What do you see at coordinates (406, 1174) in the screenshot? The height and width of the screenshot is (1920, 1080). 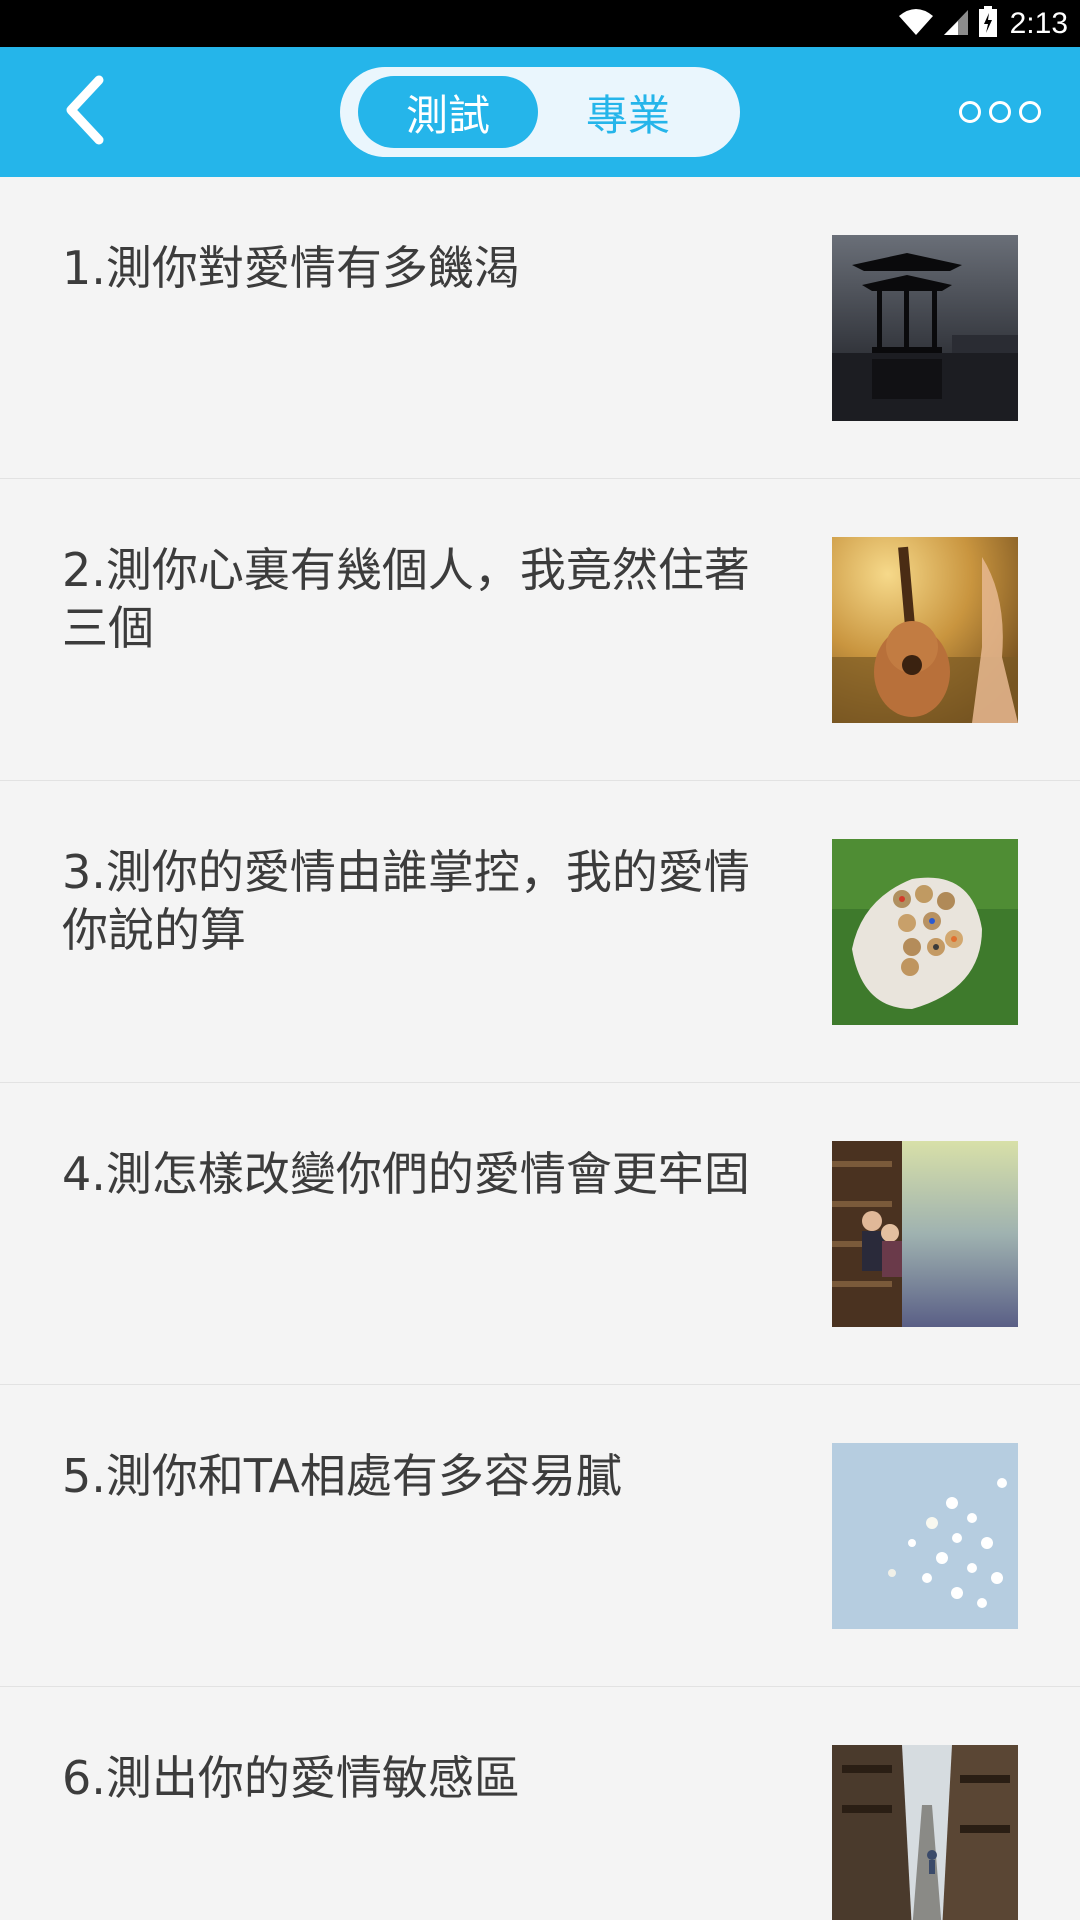 I see `list-item-title: 4.測怎樣改變你們的愛情會更牢固` at bounding box center [406, 1174].